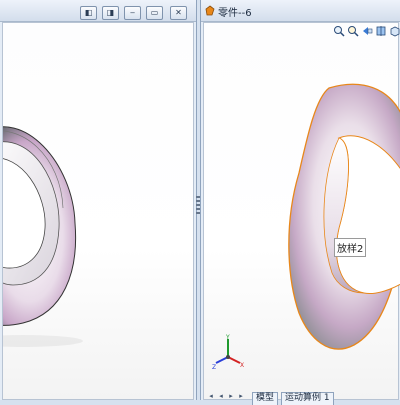  What do you see at coordinates (242, 365) in the screenshot?
I see `svg-text: X` at bounding box center [242, 365].